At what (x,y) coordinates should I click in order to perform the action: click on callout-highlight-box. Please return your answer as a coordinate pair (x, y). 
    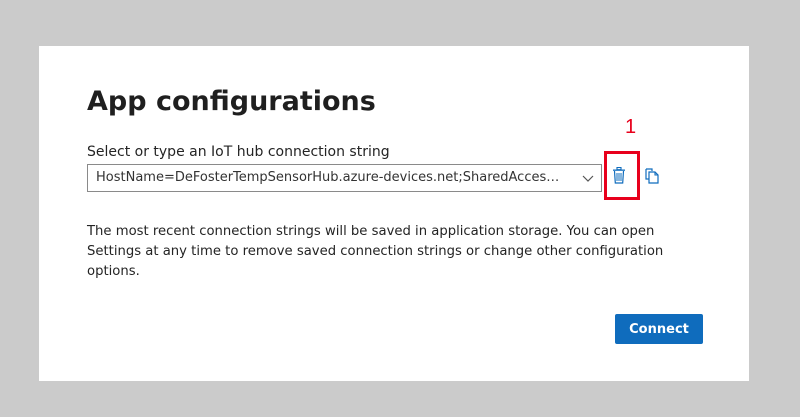
    Looking at the image, I should click on (622, 175).